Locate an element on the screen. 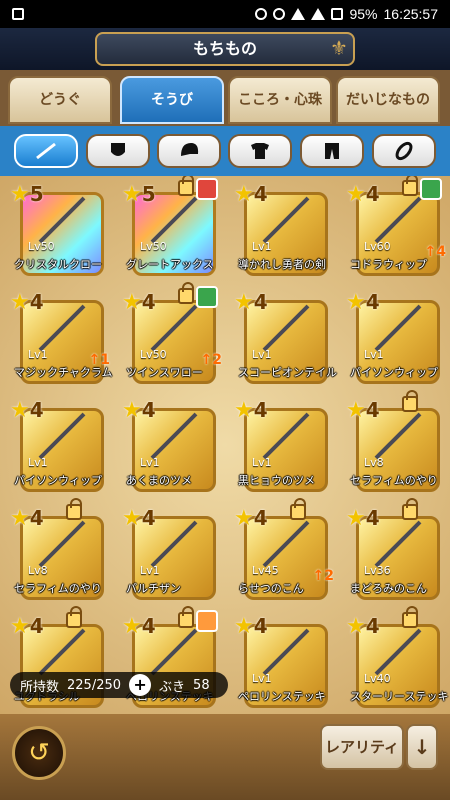  item-name: セラフィムのやり is located at coordinates (394, 480).